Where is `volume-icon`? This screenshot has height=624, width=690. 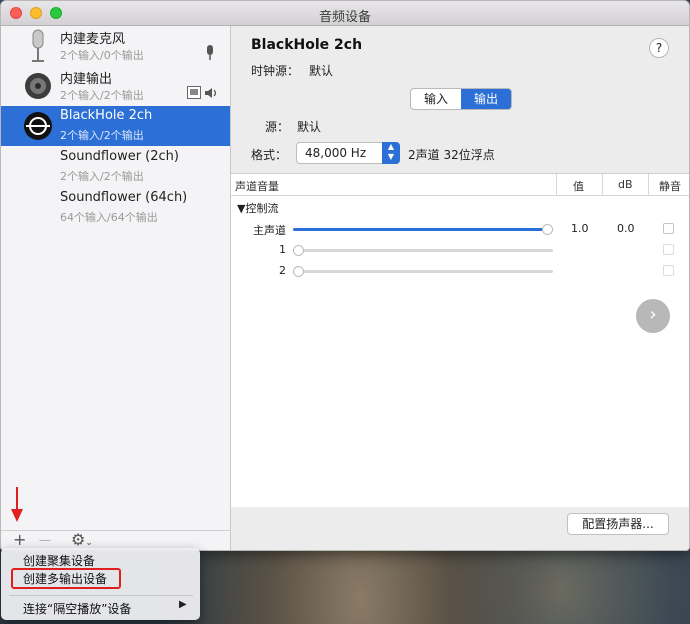
volume-icon is located at coordinates (211, 93).